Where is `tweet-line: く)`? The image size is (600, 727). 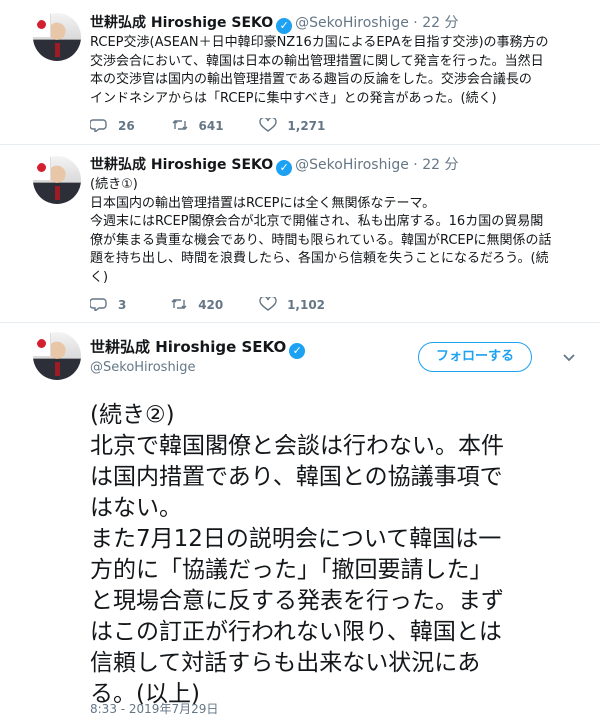 tweet-line: く) is located at coordinates (99, 277).